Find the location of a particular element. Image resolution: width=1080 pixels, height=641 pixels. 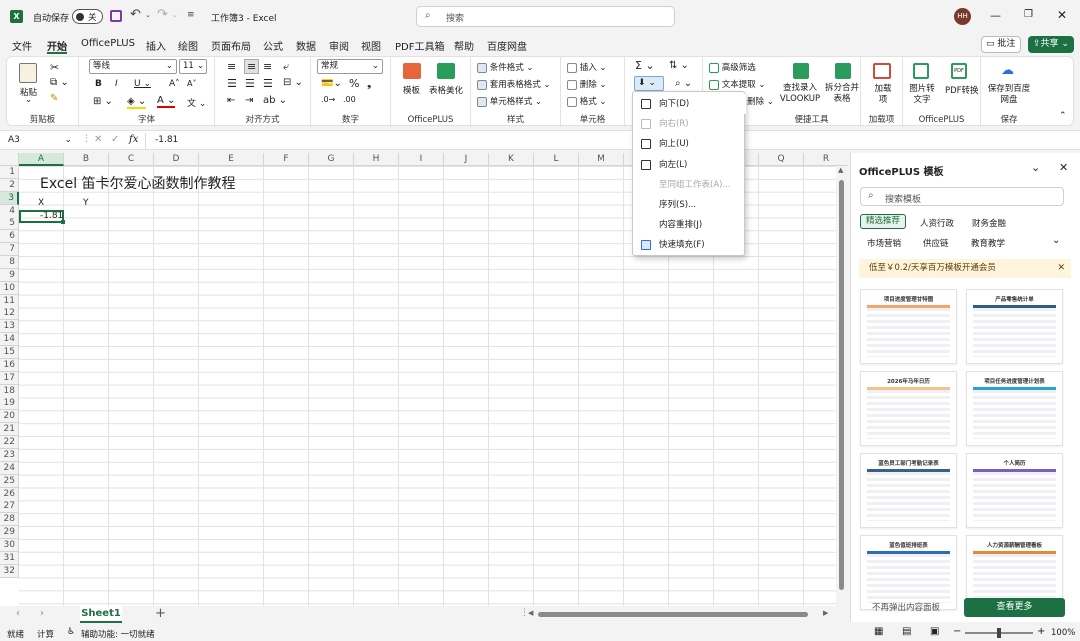

row-header-30: 30 is located at coordinates (9, 545).